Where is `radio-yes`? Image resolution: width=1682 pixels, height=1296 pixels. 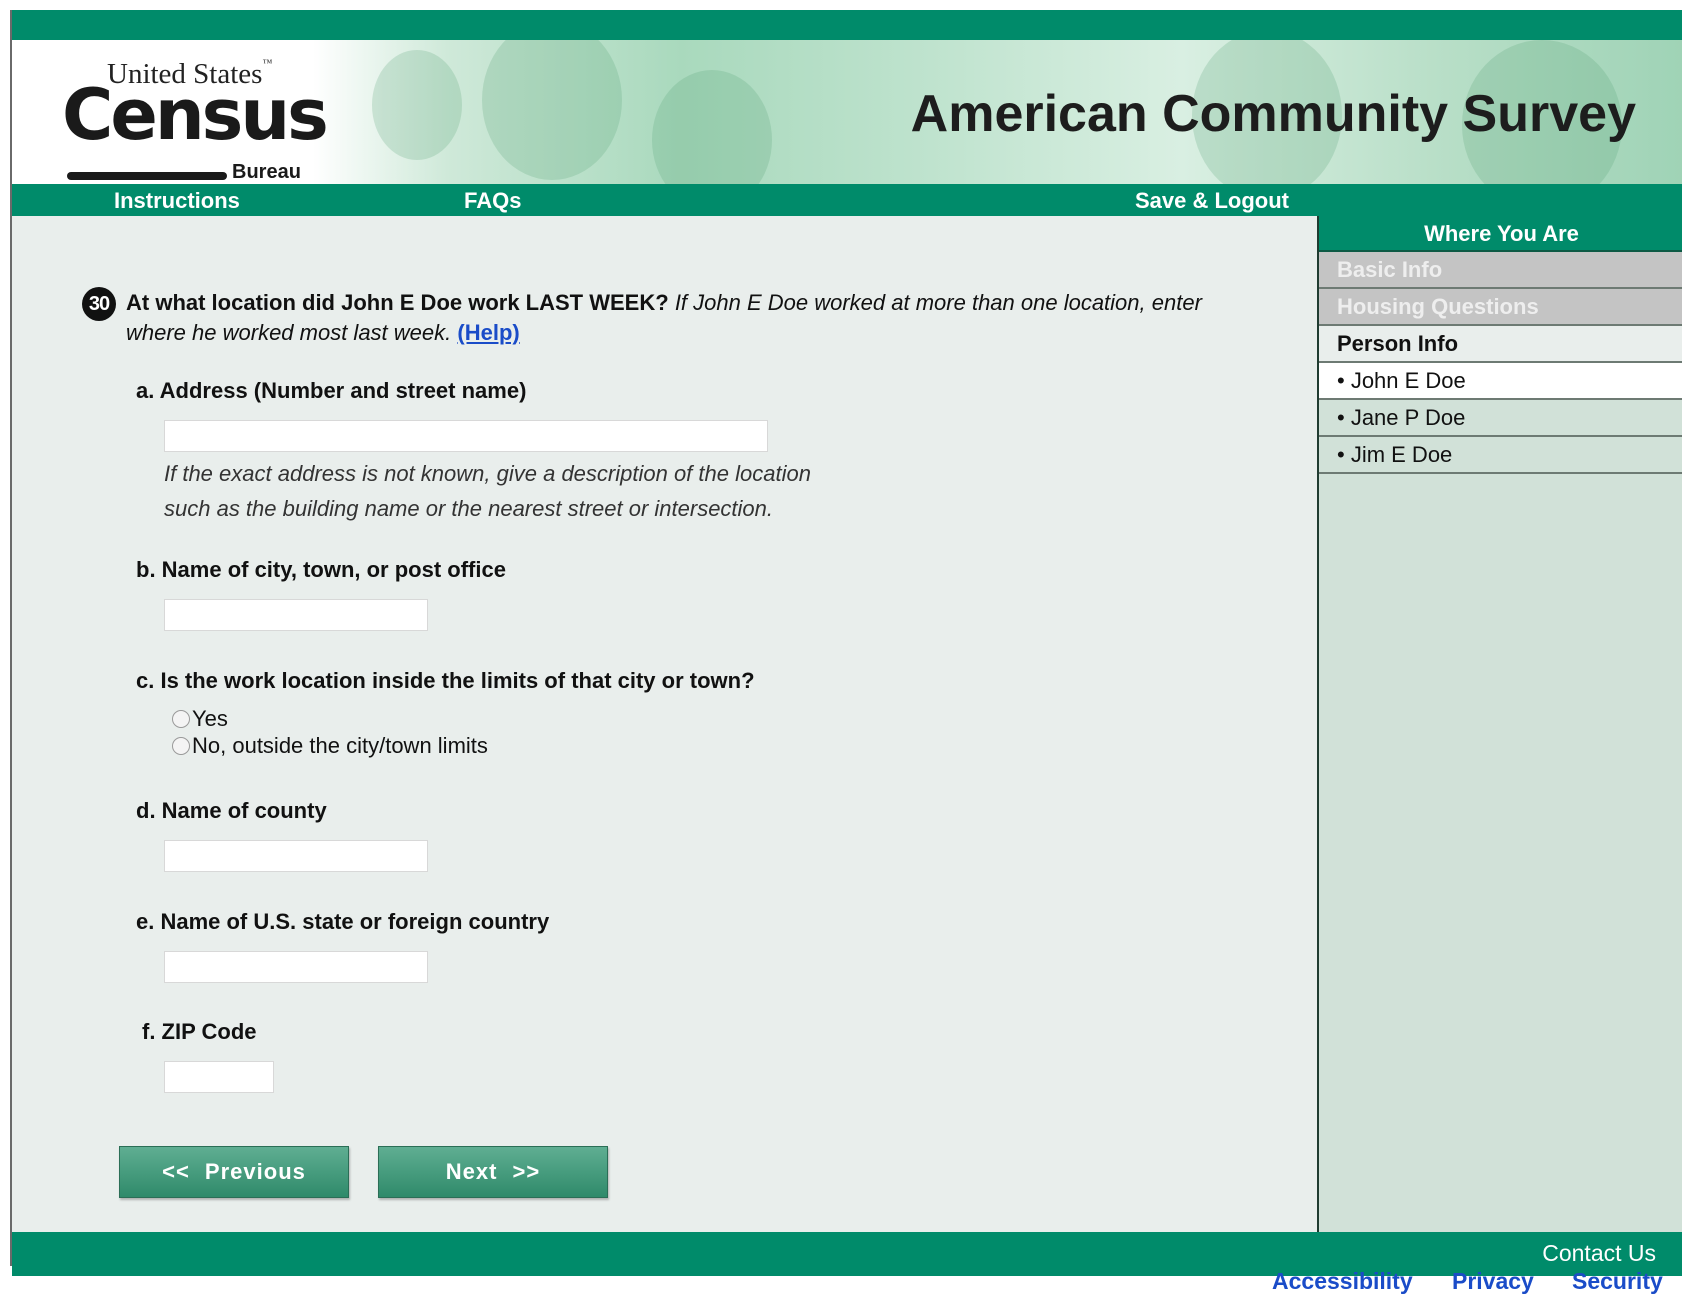 radio-yes is located at coordinates (181, 719).